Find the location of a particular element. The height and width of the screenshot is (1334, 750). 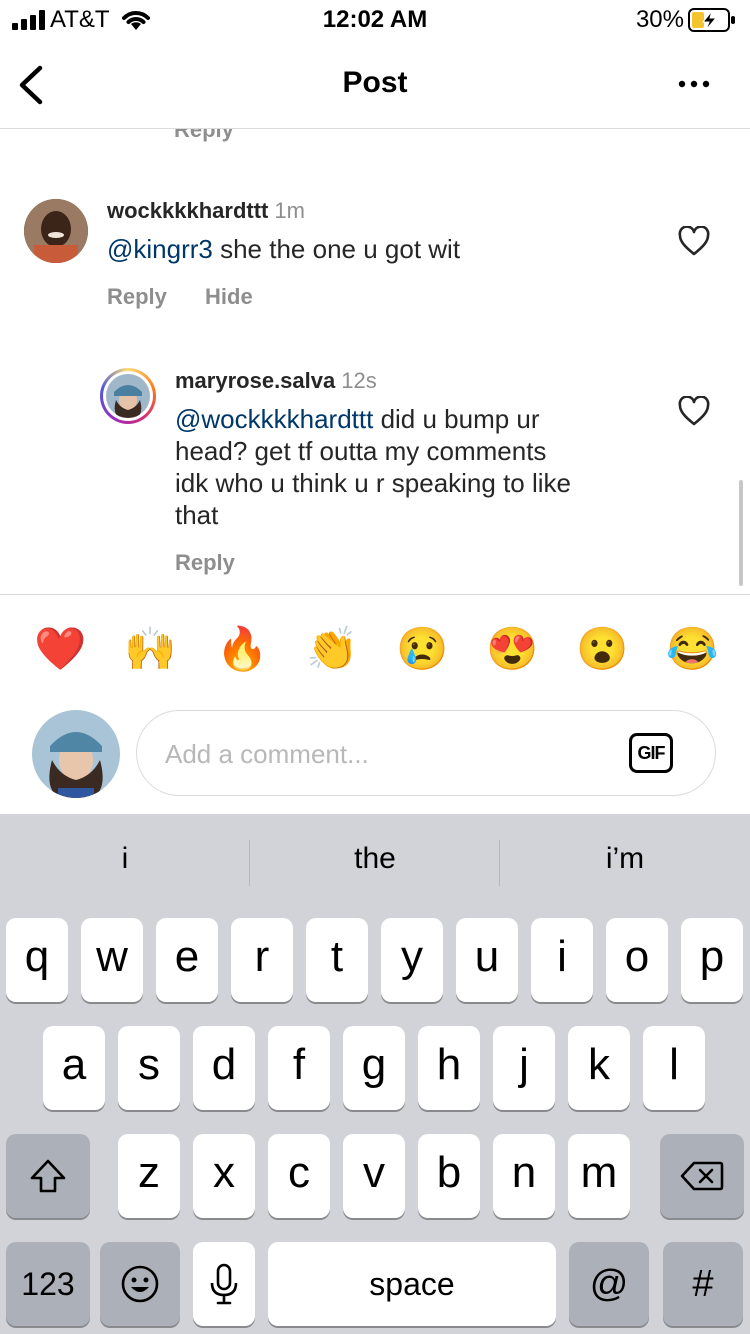

space-key: space is located at coordinates (412, 1284).